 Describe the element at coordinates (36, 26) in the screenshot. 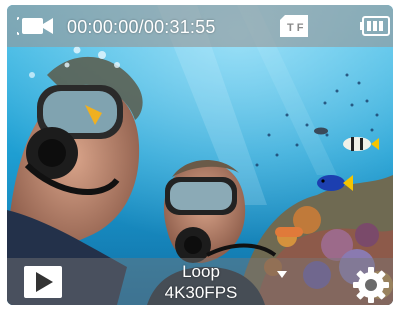

I see `video-camera-icon` at that location.